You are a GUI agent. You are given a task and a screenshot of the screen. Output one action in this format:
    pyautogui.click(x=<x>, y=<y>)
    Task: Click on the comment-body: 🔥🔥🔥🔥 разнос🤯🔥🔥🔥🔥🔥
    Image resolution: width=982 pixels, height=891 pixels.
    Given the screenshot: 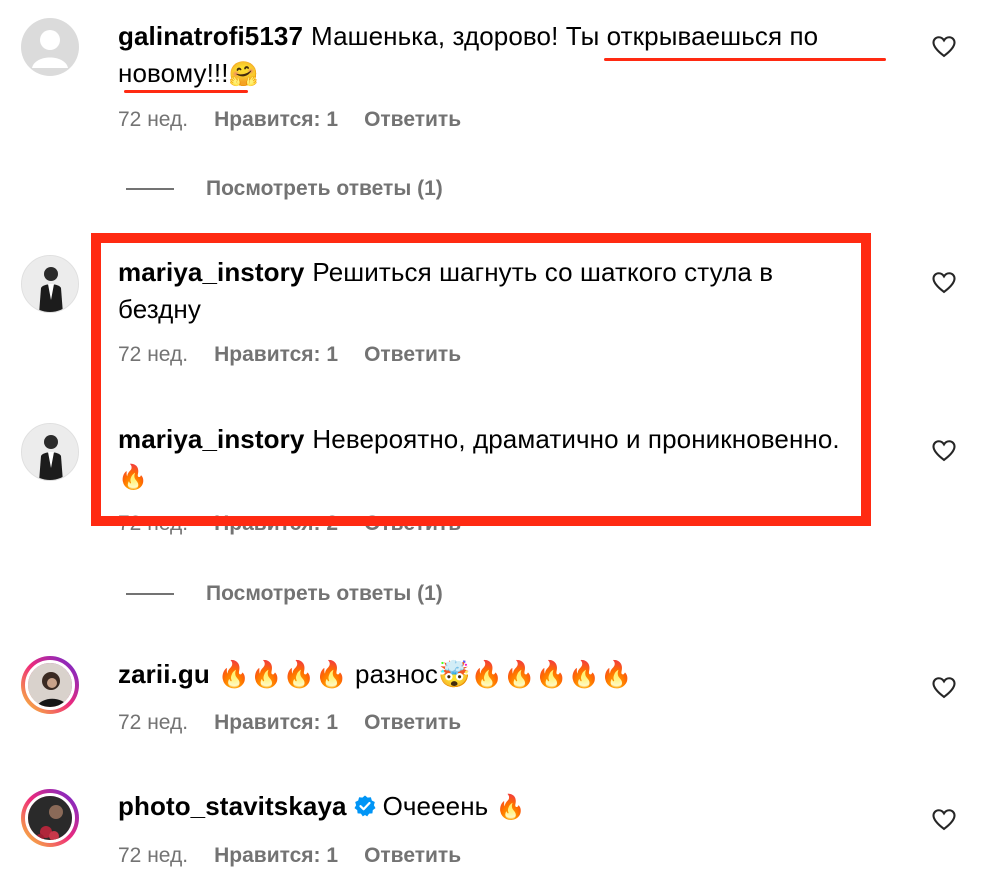 What is the action you would take?
    pyautogui.click(x=425, y=674)
    